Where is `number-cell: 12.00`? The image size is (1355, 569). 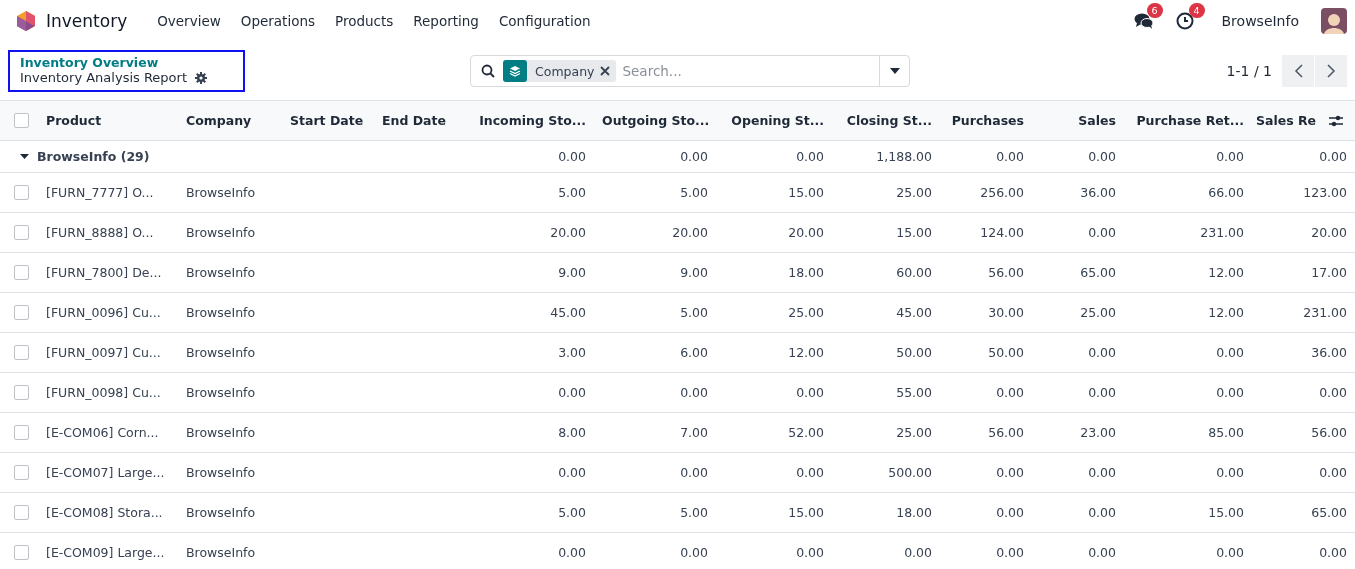 number-cell: 12.00 is located at coordinates (1188, 312).